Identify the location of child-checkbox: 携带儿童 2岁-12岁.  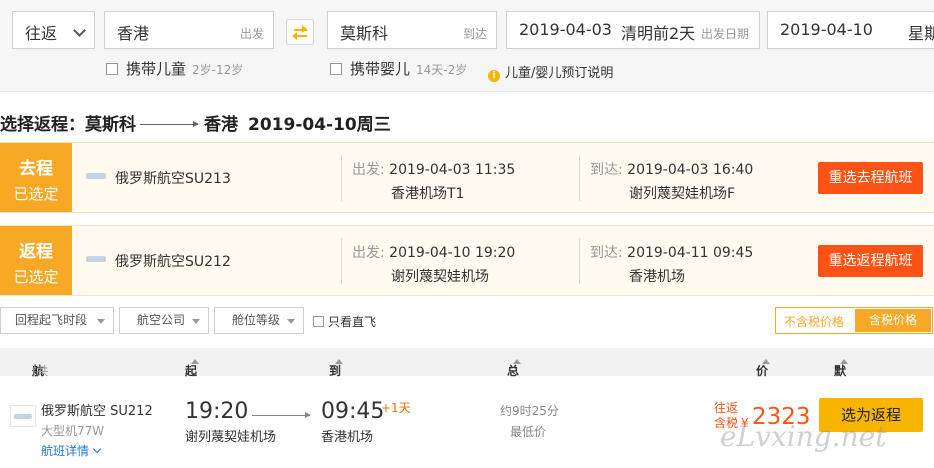
(174, 68).